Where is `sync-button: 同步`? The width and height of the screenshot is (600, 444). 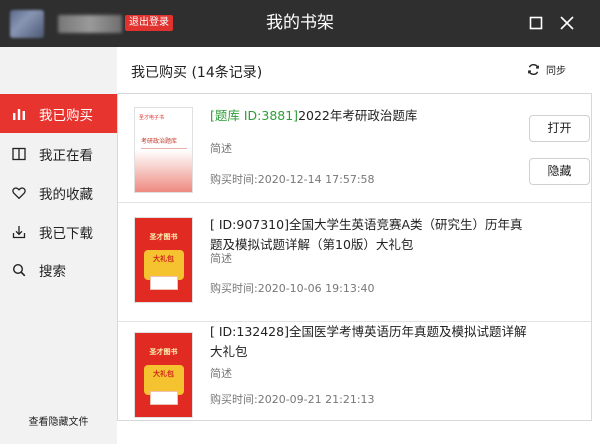
sync-button: 同步 is located at coordinates (546, 69).